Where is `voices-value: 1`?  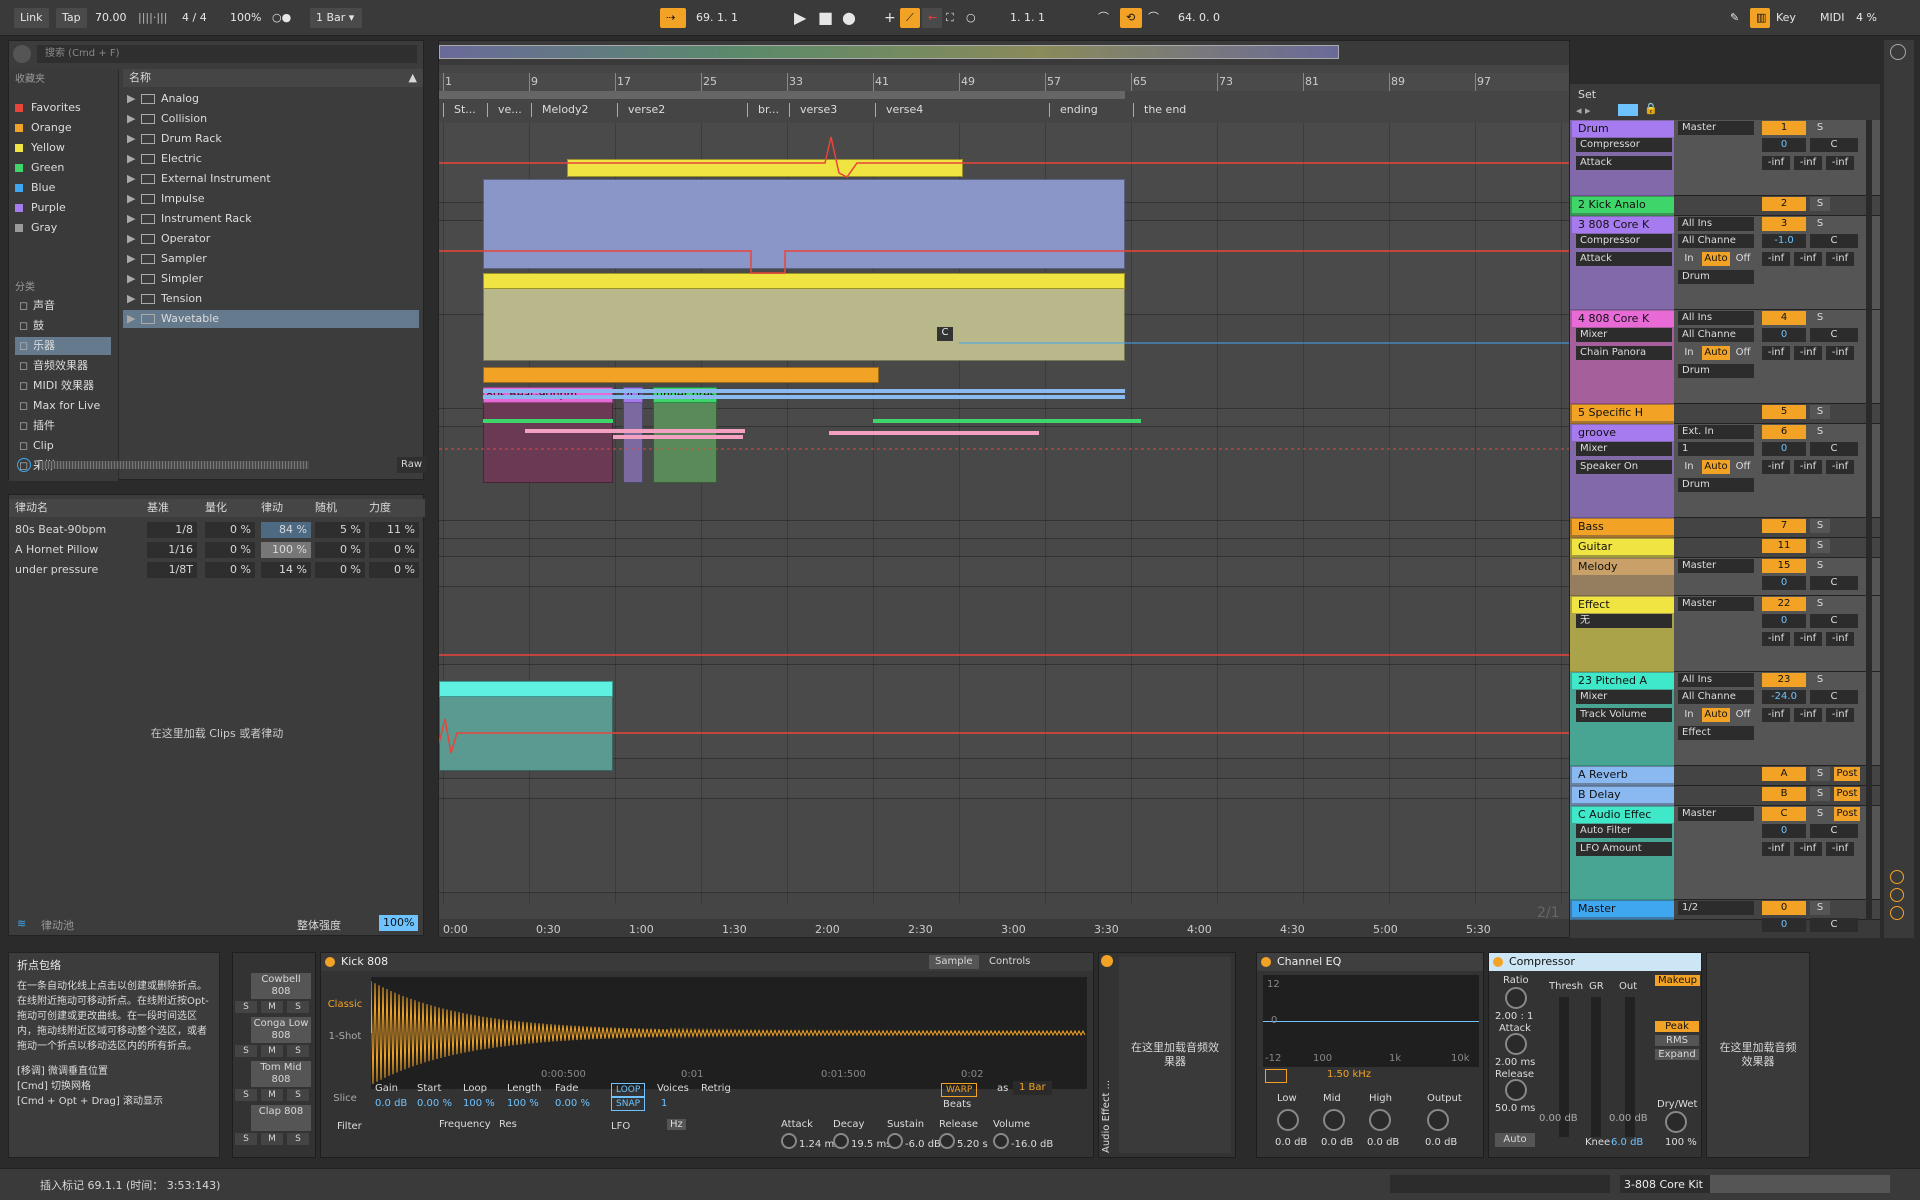 voices-value: 1 is located at coordinates (664, 1103).